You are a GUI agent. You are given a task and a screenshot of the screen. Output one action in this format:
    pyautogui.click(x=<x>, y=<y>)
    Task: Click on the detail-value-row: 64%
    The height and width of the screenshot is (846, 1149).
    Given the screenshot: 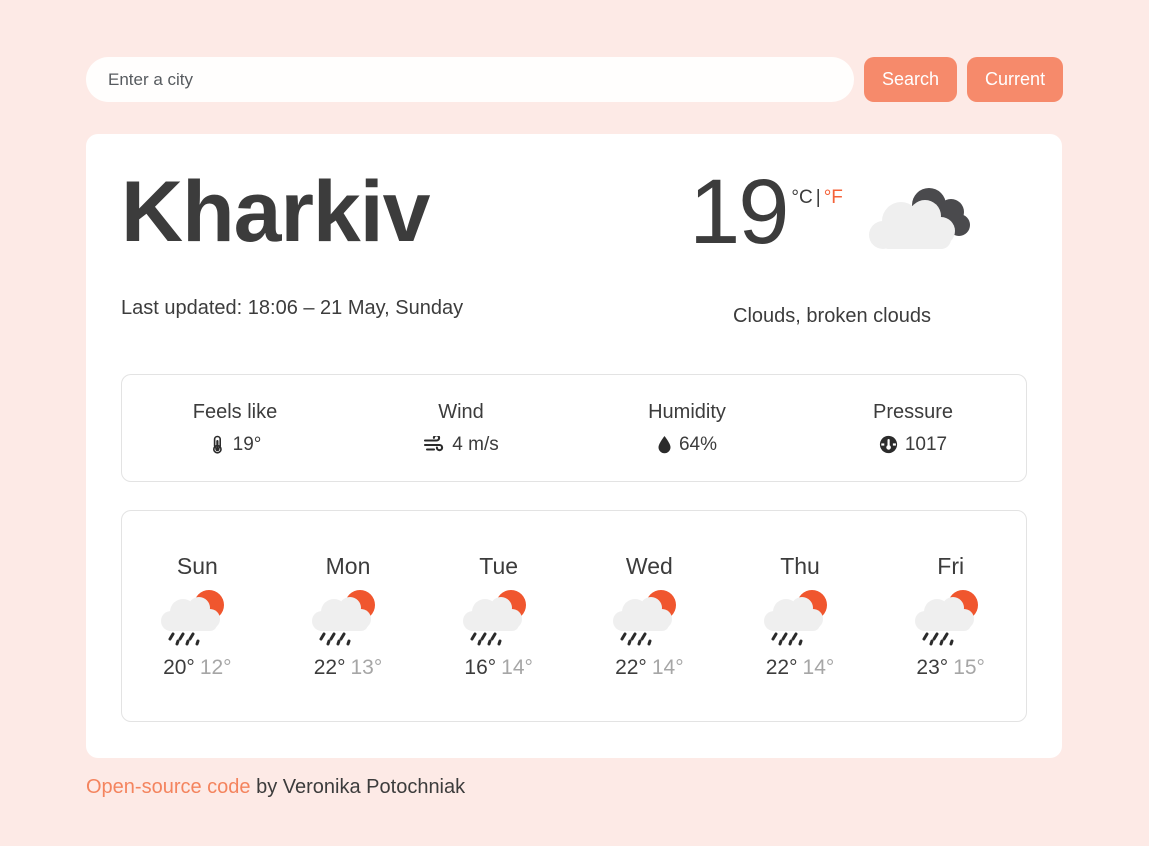 What is the action you would take?
    pyautogui.click(x=687, y=445)
    